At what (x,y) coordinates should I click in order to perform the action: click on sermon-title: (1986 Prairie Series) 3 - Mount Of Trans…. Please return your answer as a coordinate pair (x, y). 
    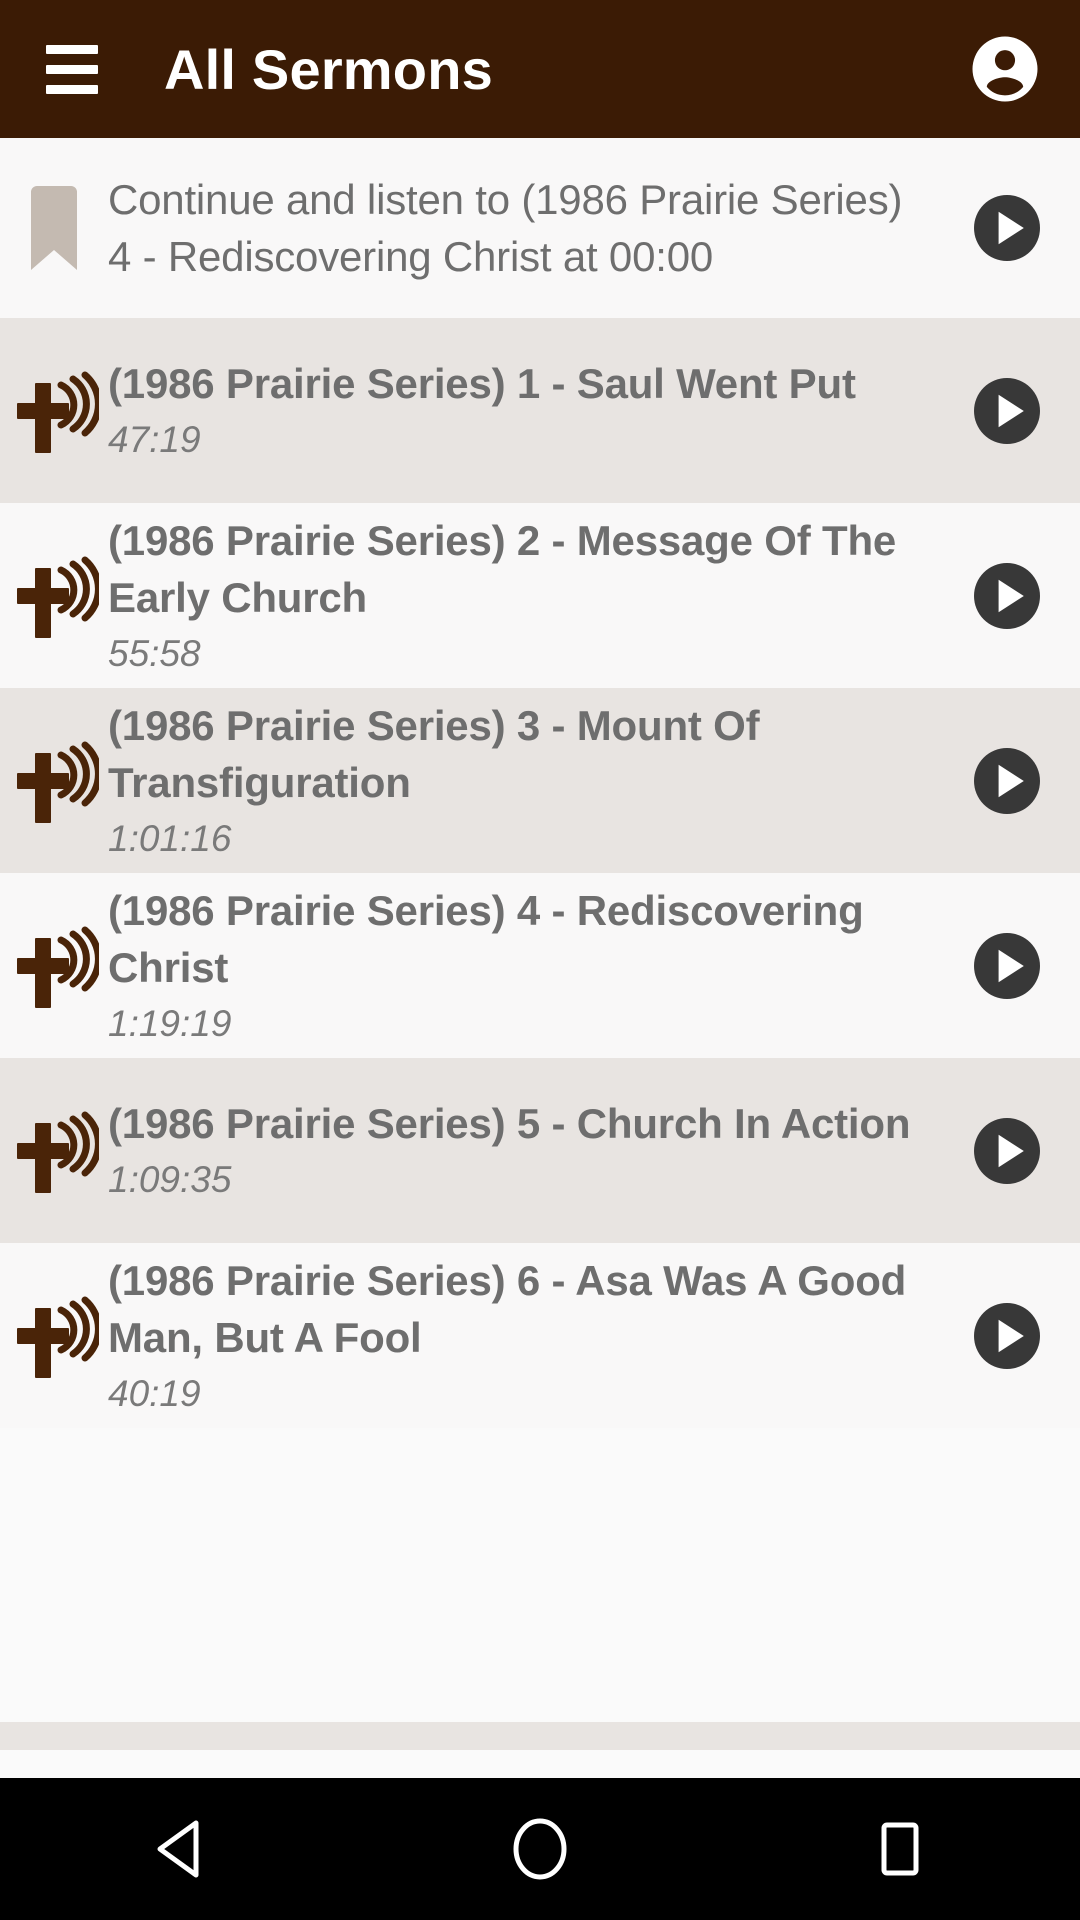
    Looking at the image, I should click on (434, 753).